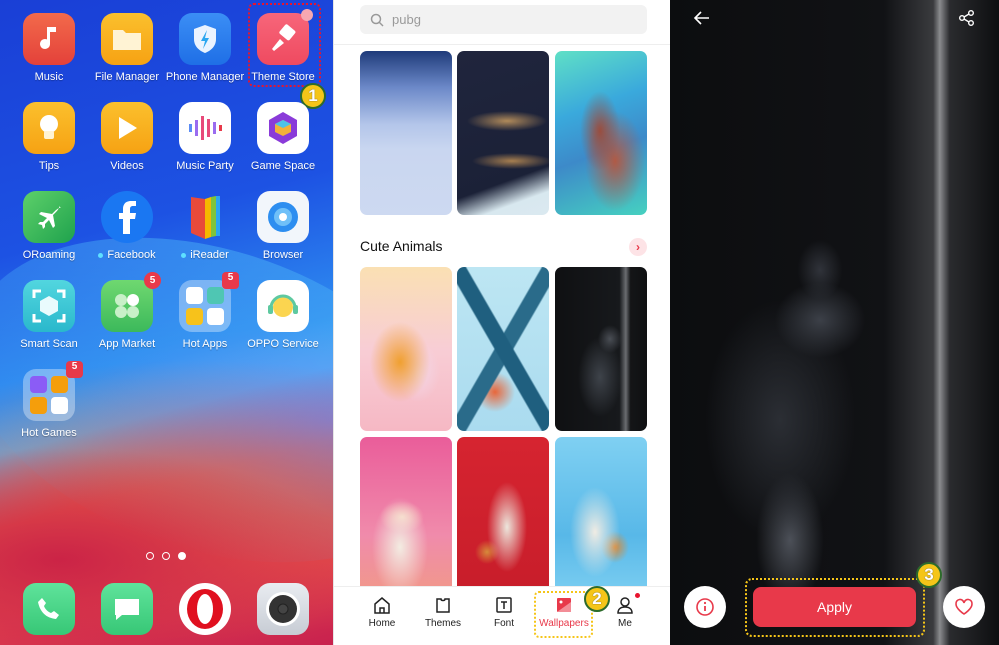 The width and height of the screenshot is (999, 645). What do you see at coordinates (49, 226) in the screenshot?
I see `app-oroaming: ORoaming` at bounding box center [49, 226].